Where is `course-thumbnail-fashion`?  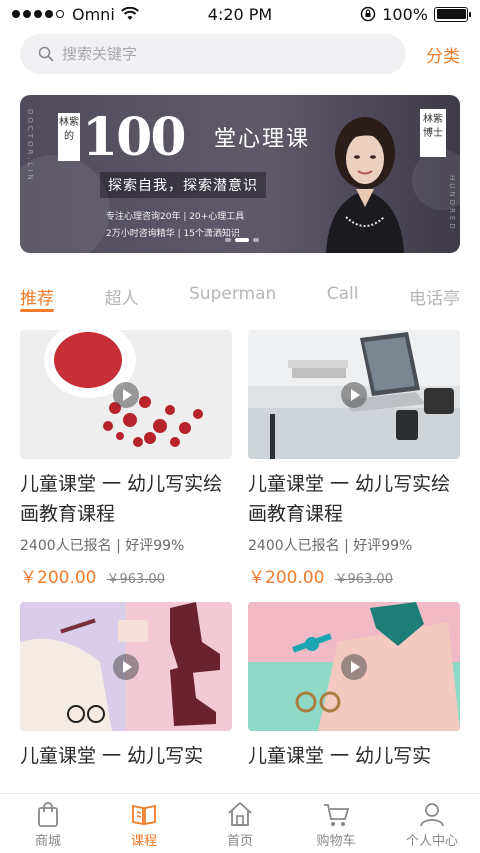 course-thumbnail-fashion is located at coordinates (126, 666).